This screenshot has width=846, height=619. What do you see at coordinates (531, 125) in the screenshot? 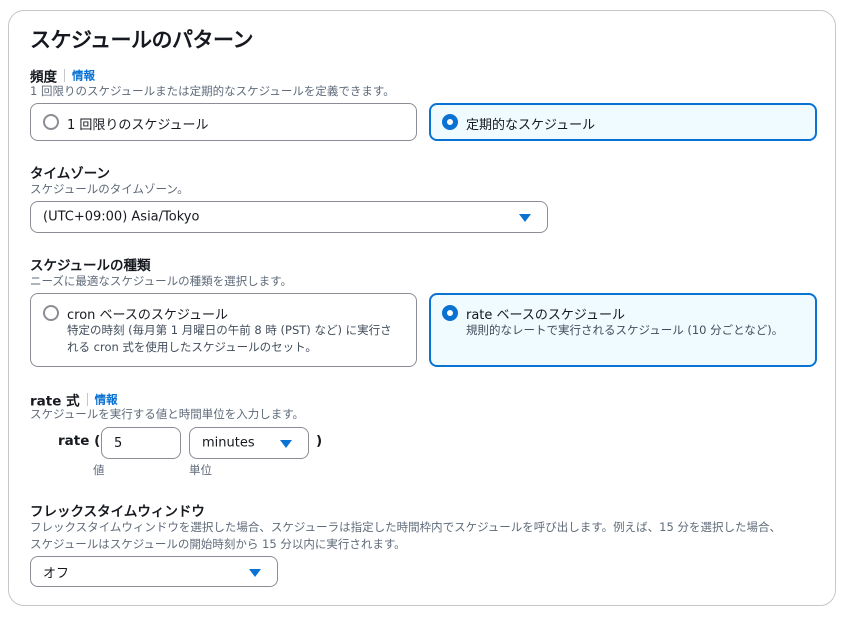
I see `recurring-label: 定期的なスケジュール` at bounding box center [531, 125].